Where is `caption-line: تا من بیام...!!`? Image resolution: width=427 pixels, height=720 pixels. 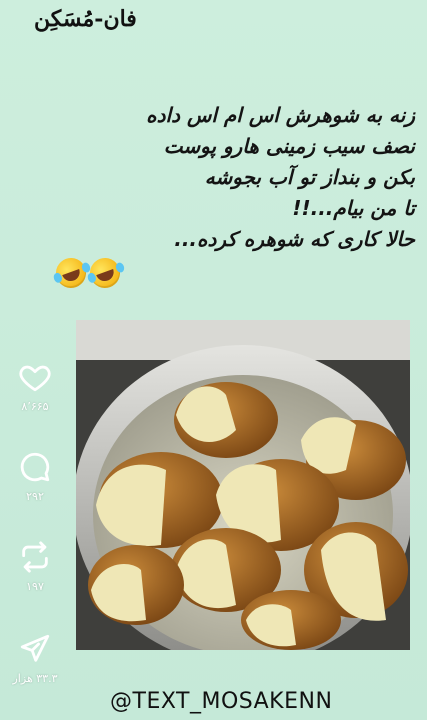
caption-line: تا من بیام...!! is located at coordinates (353, 208).